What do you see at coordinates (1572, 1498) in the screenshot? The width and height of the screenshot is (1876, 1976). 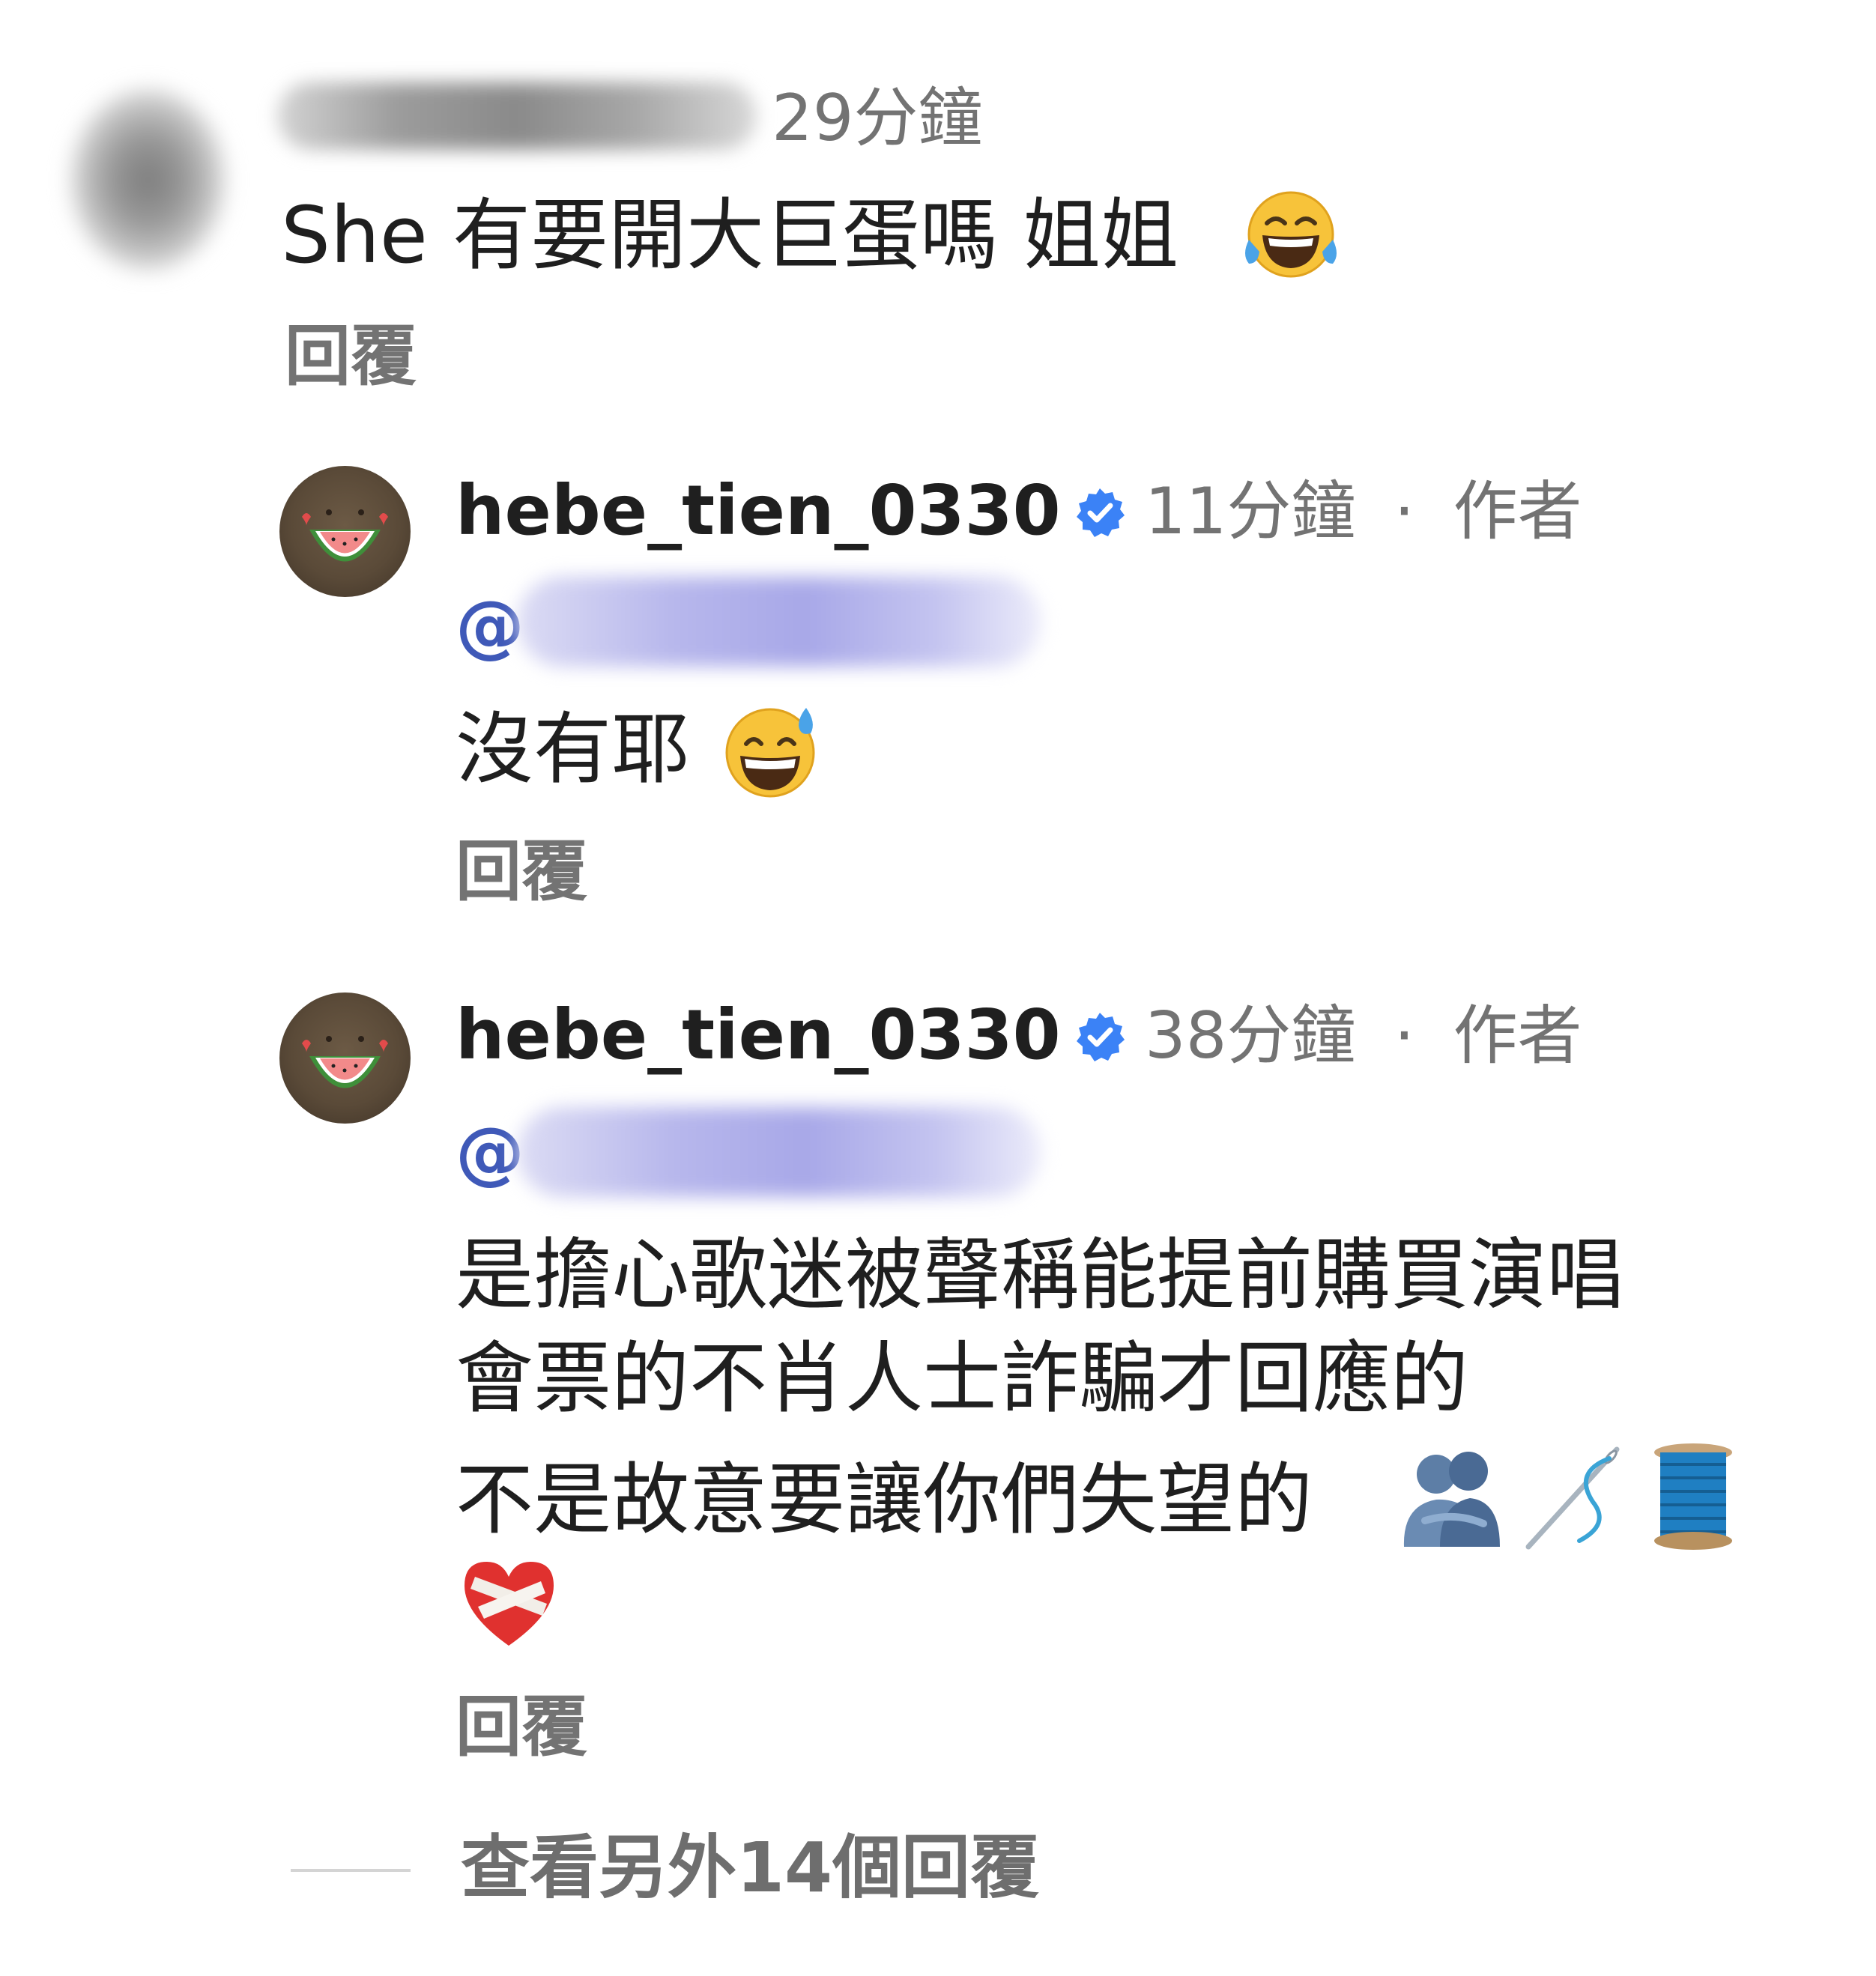 I see `sewing-needle-icon` at bounding box center [1572, 1498].